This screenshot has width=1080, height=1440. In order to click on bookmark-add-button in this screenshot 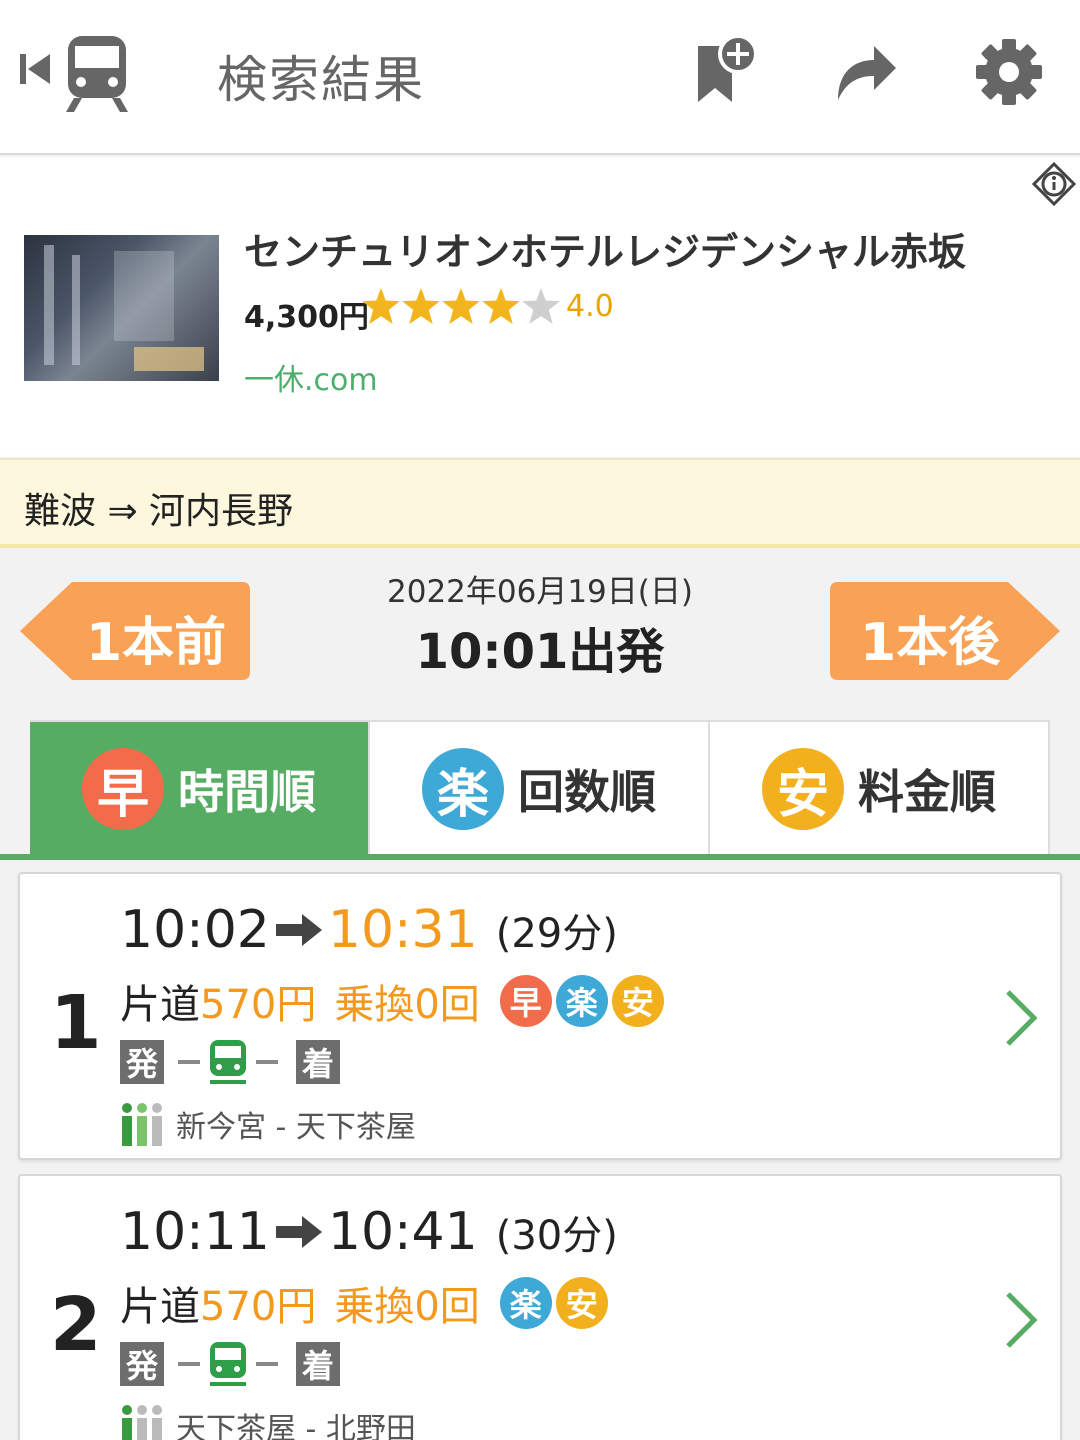, I will do `click(729, 72)`.